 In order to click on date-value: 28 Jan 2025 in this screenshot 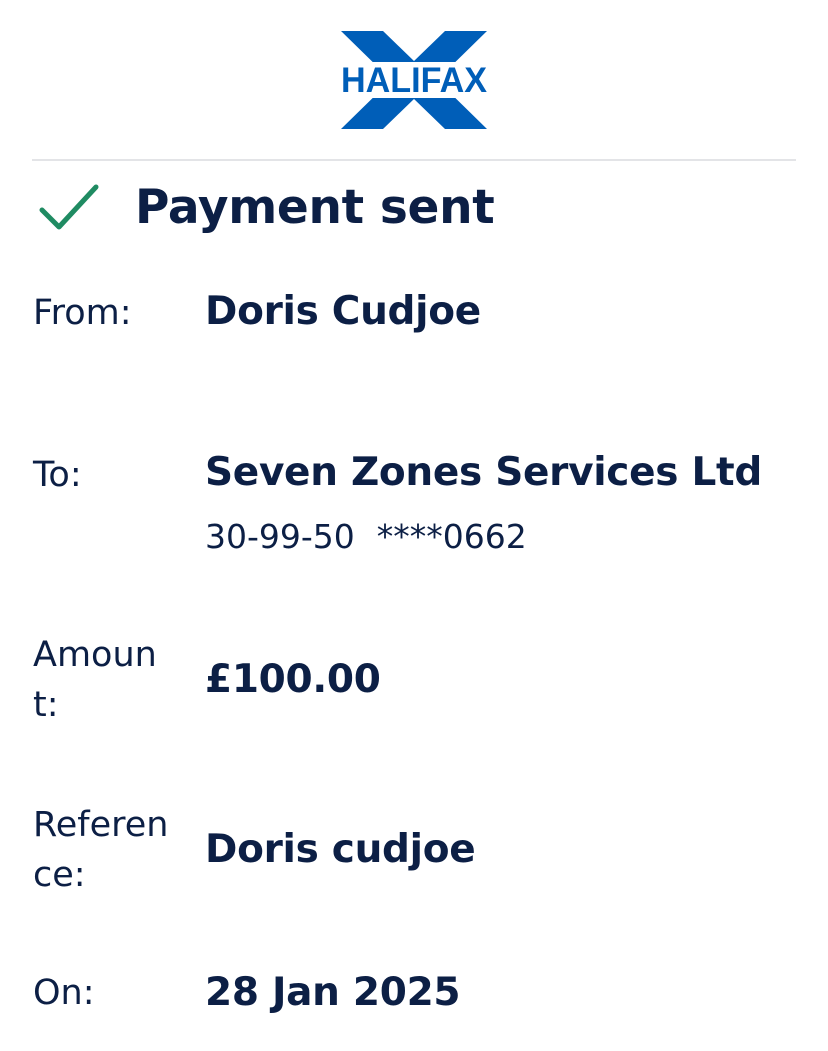, I will do `click(333, 992)`.